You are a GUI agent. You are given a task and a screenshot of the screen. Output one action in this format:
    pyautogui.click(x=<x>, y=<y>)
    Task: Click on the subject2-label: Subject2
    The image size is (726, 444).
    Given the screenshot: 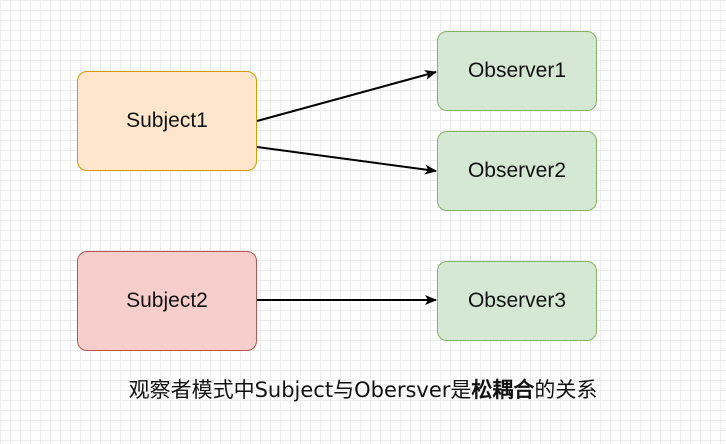 What is the action you would take?
    pyautogui.click(x=167, y=300)
    